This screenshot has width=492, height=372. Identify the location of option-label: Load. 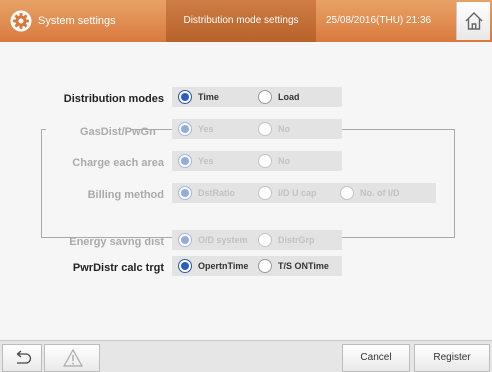
(289, 97).